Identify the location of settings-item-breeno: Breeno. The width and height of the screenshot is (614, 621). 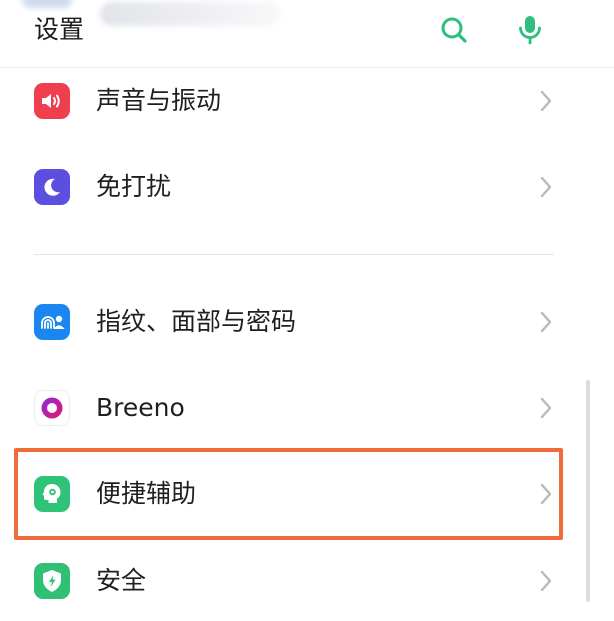
(297, 408).